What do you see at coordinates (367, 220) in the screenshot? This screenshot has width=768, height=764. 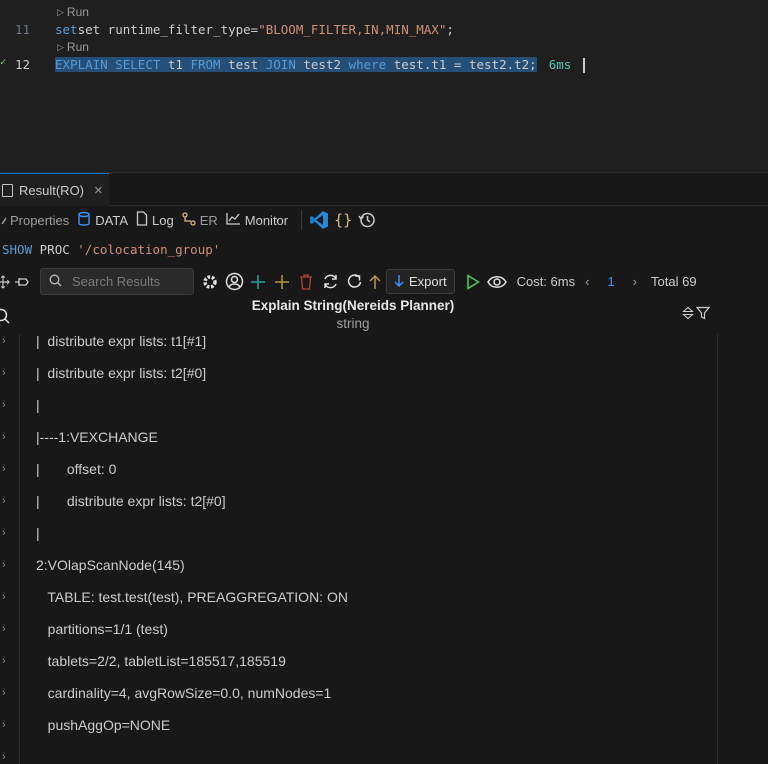 I see `history-icon` at bounding box center [367, 220].